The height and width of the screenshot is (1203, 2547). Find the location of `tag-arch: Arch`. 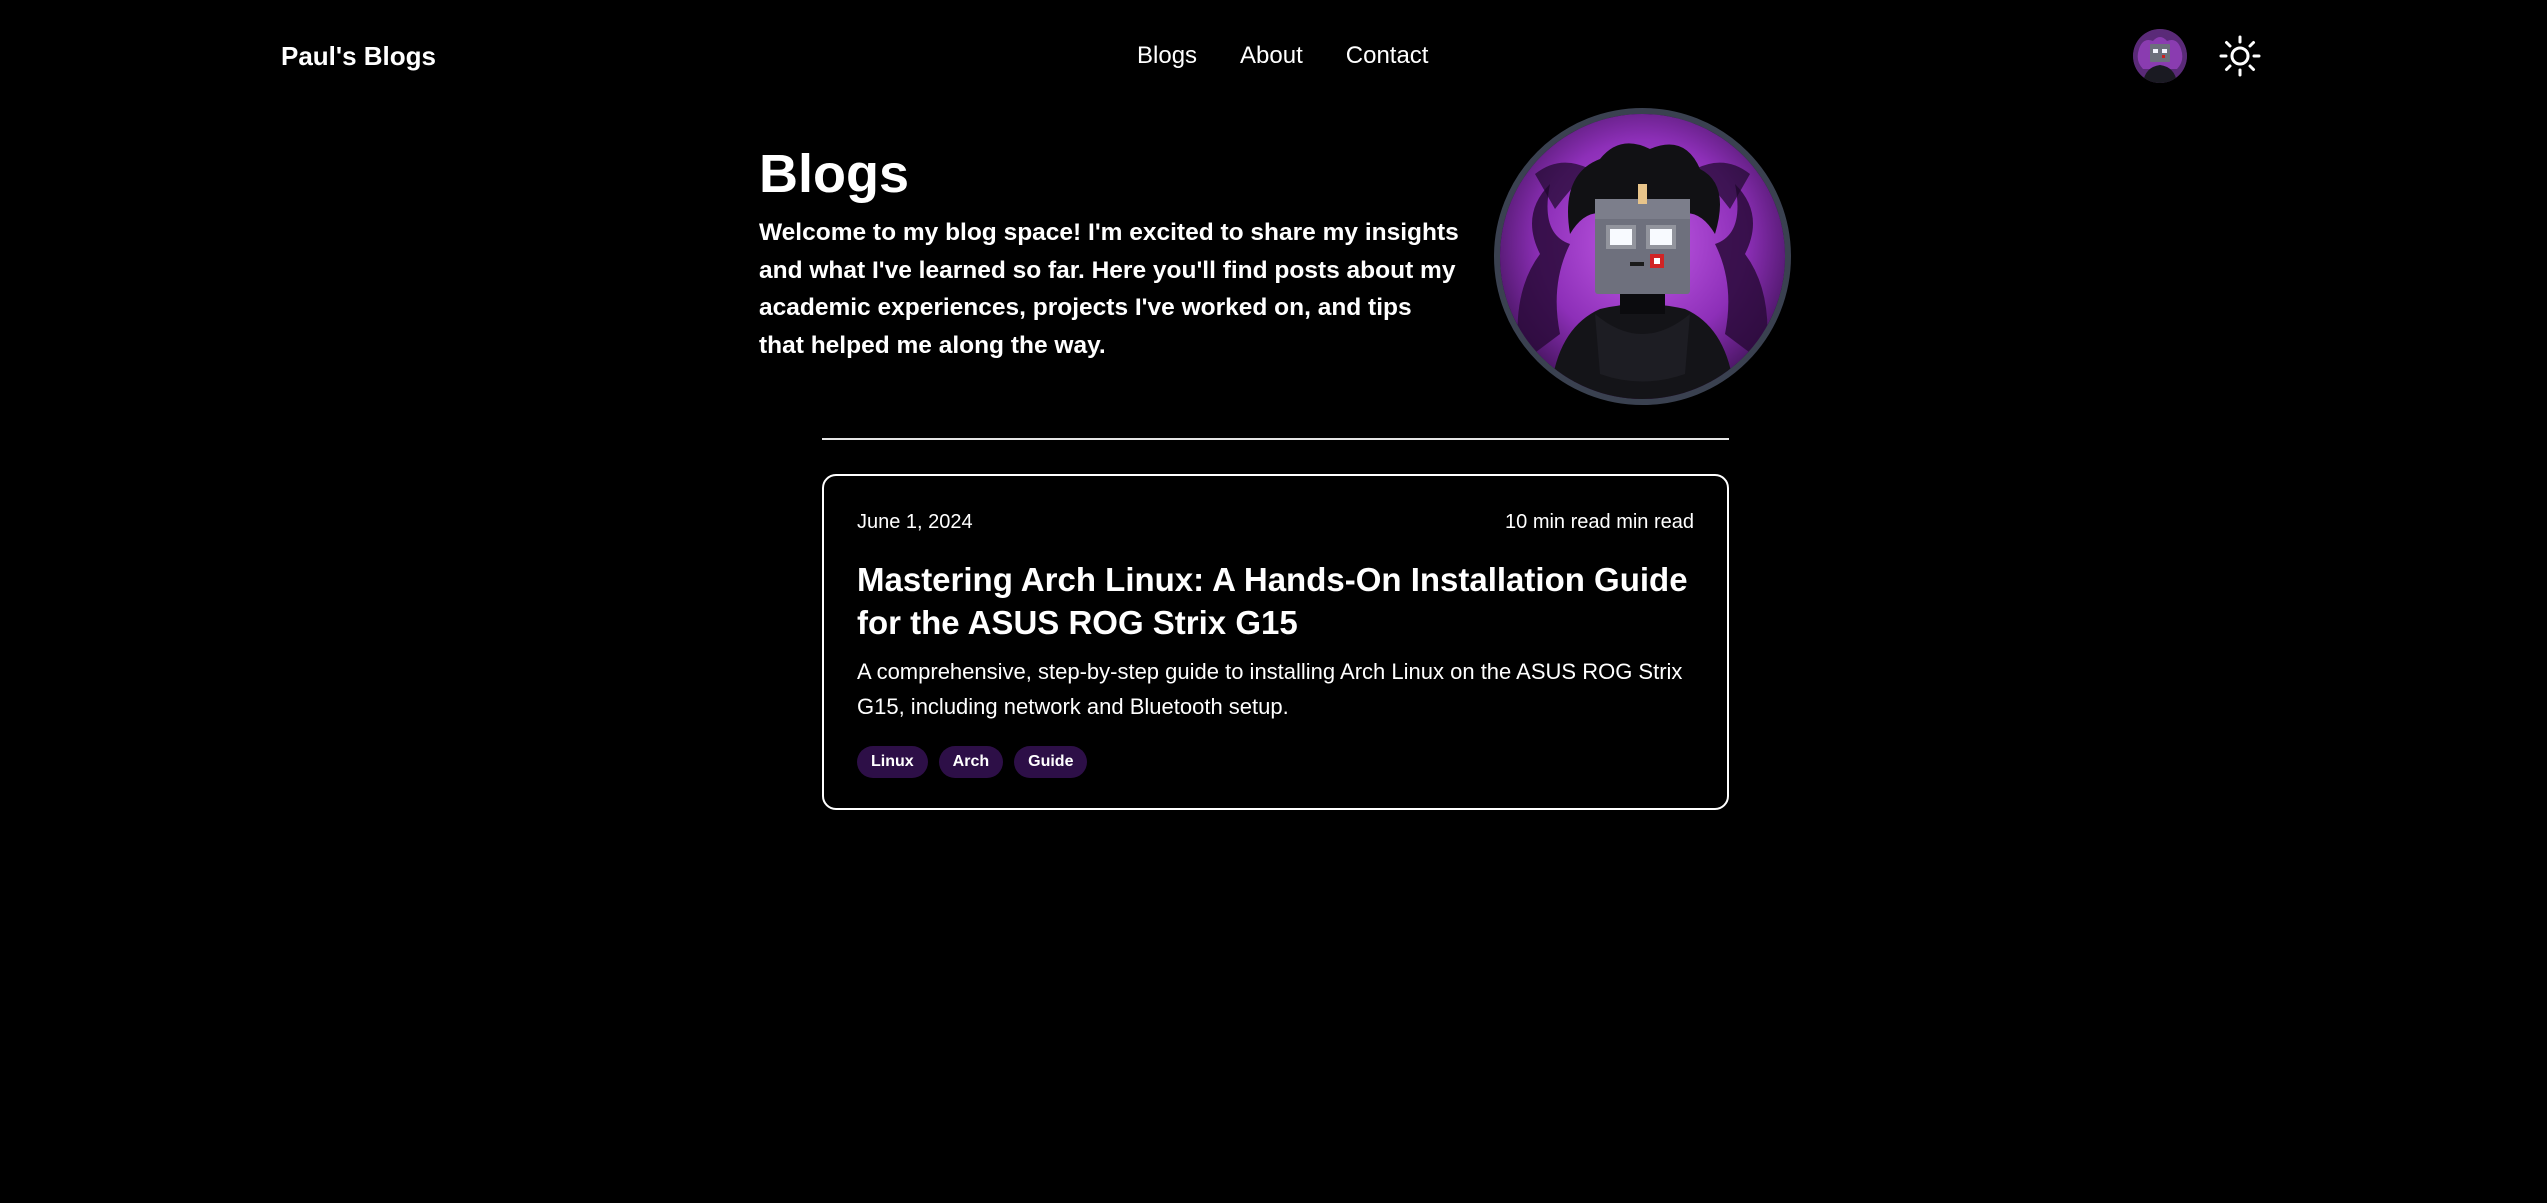

tag-arch: Arch is located at coordinates (971, 762).